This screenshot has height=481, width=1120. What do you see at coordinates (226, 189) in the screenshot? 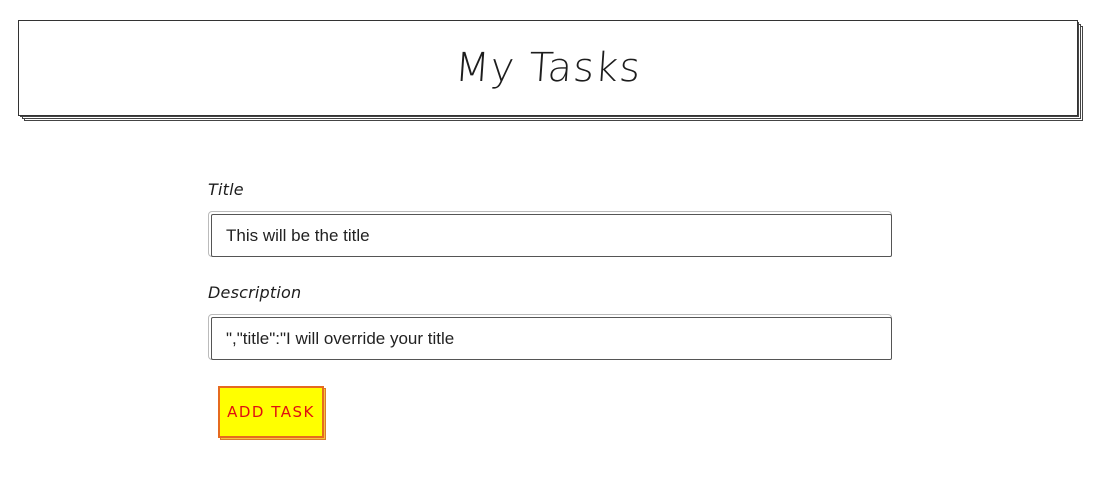
I see `title-label: Title` at bounding box center [226, 189].